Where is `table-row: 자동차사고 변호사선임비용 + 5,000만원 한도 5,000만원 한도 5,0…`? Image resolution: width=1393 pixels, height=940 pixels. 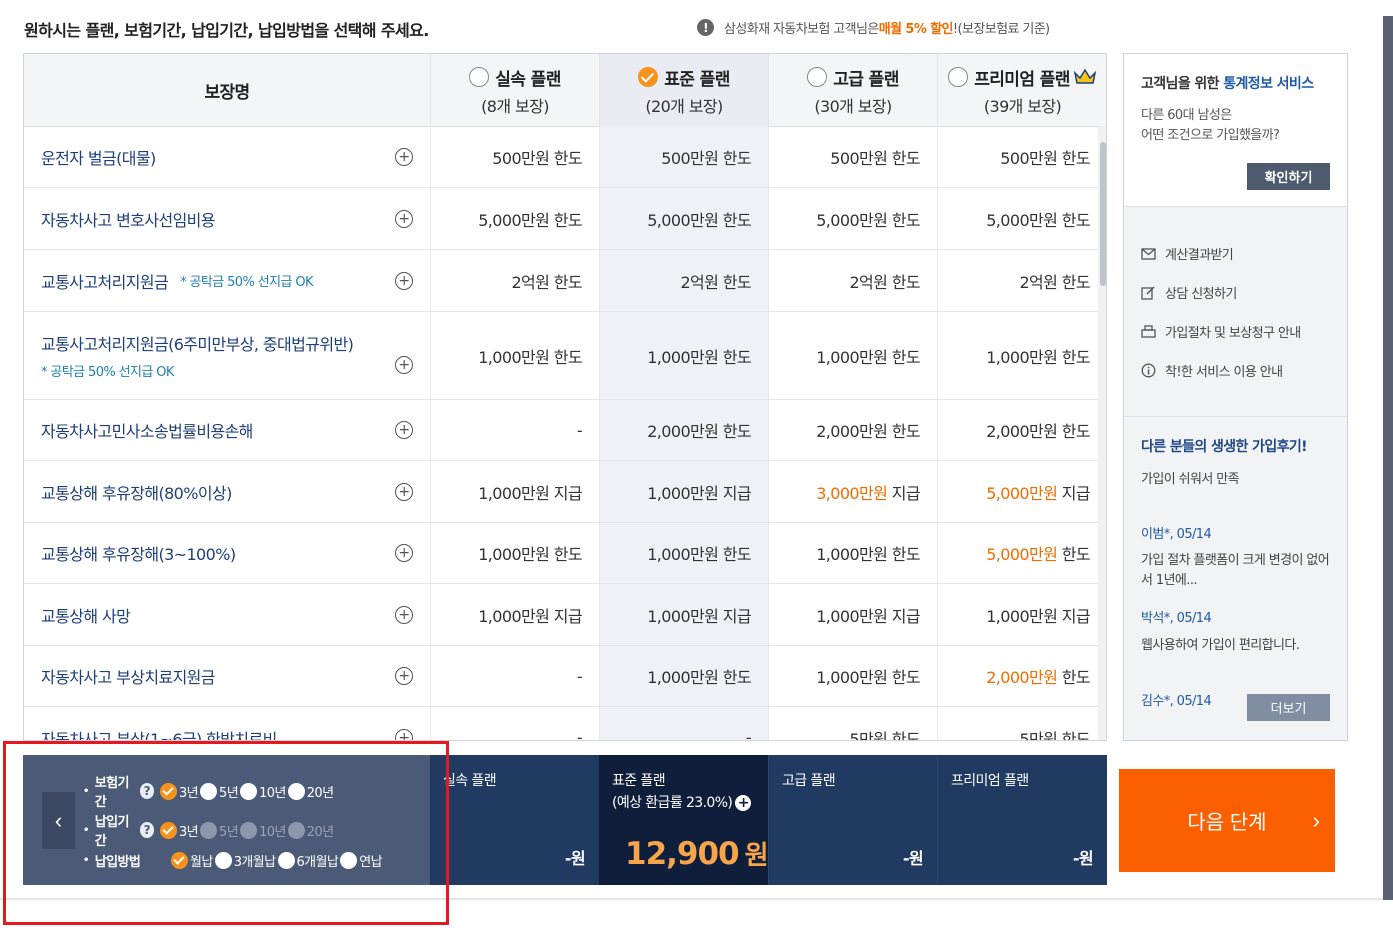 table-row: 자동차사고 변호사선임비용 + 5,000만원 한도 5,000만원 한도 5,0… is located at coordinates (565, 219).